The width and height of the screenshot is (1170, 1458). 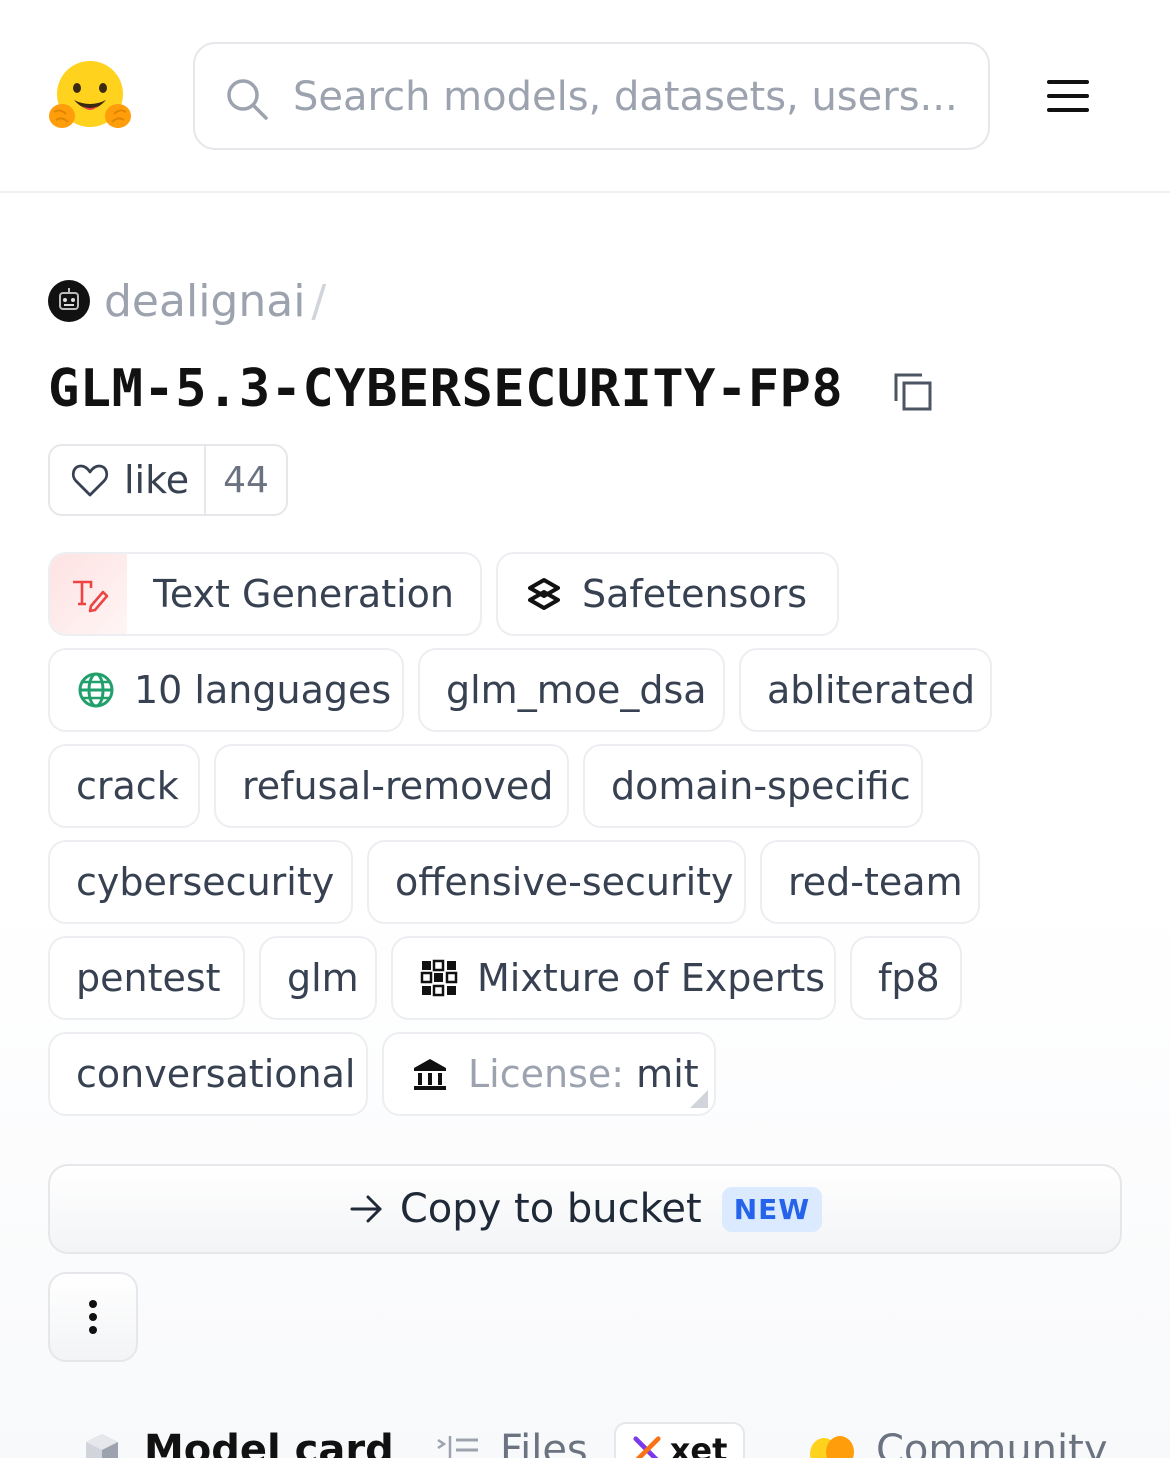 I want to click on top-header, so click(x=585, y=96).